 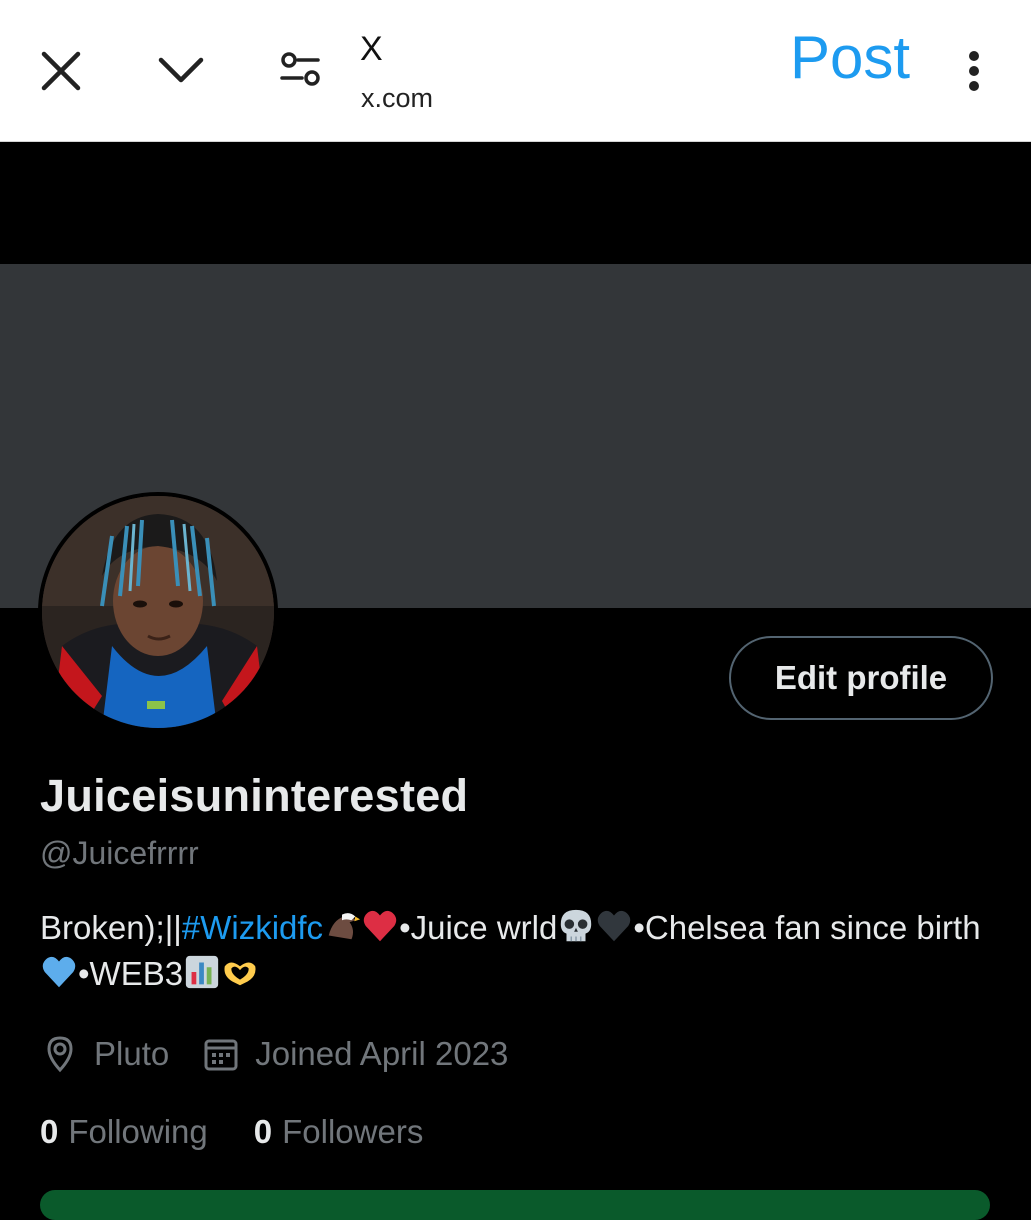 What do you see at coordinates (221, 1055) in the screenshot?
I see `calendar-icon` at bounding box center [221, 1055].